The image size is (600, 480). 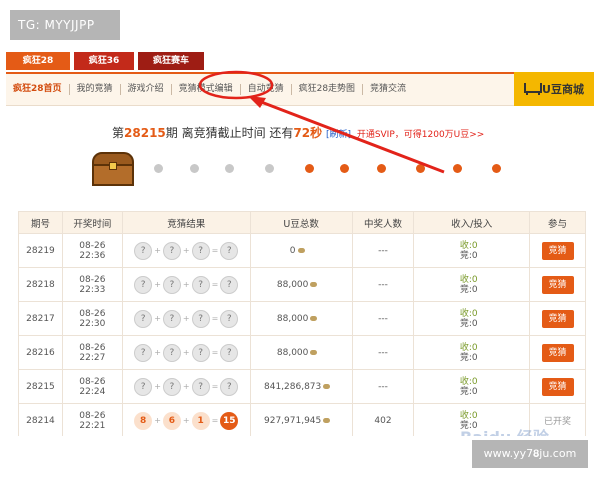 I want to click on time-cell: 08-26 22:36, so click(x=92, y=250).